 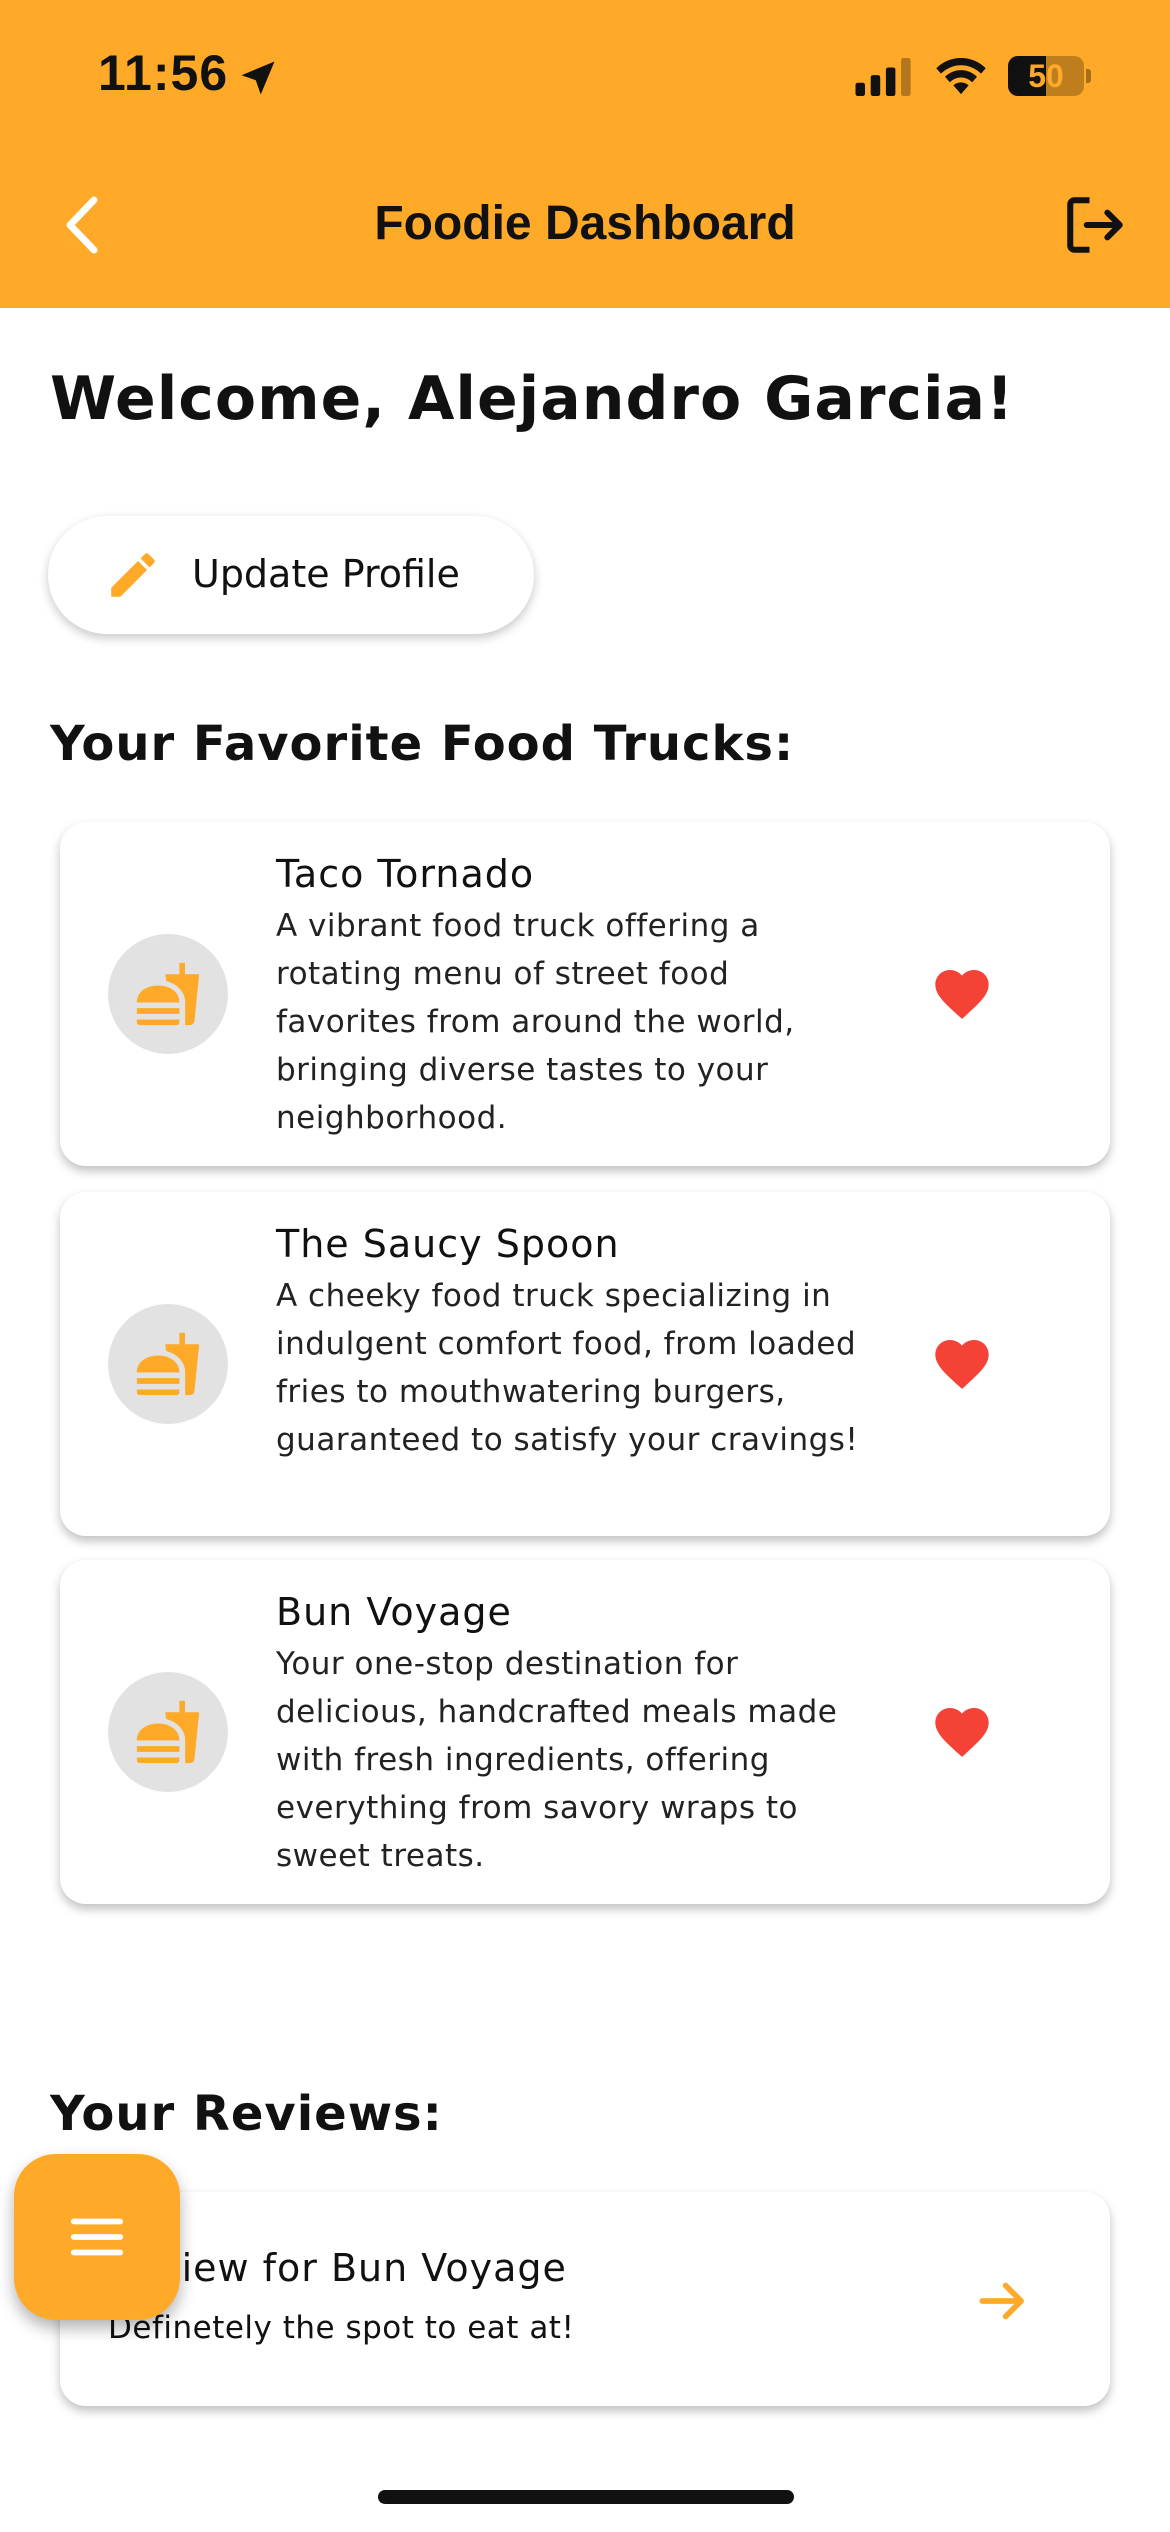 I want to click on battery-indicator: 50, so click(x=1050, y=76).